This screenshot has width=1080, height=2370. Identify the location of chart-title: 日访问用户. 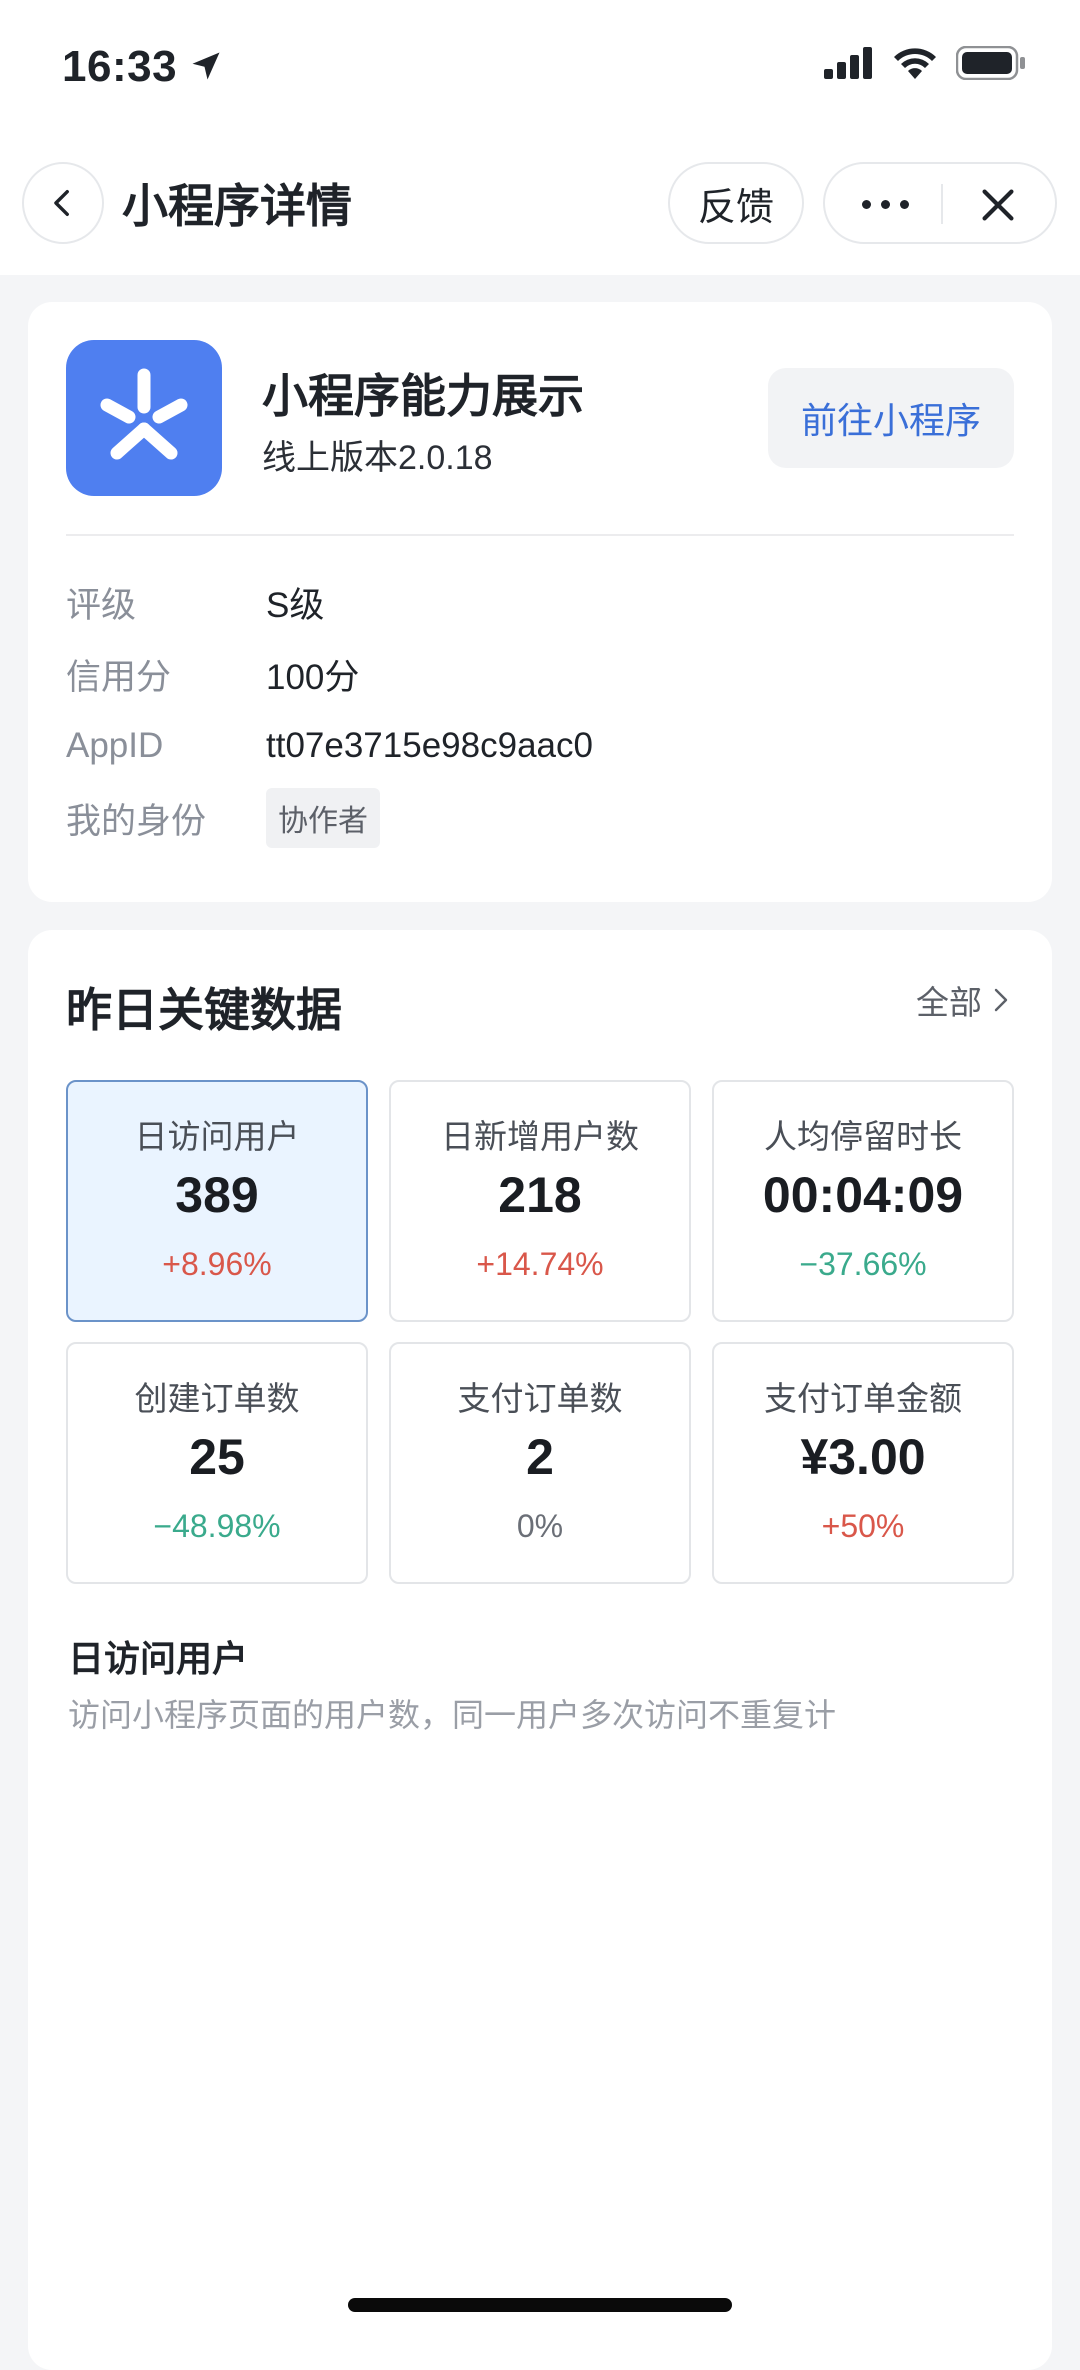
(158, 1658).